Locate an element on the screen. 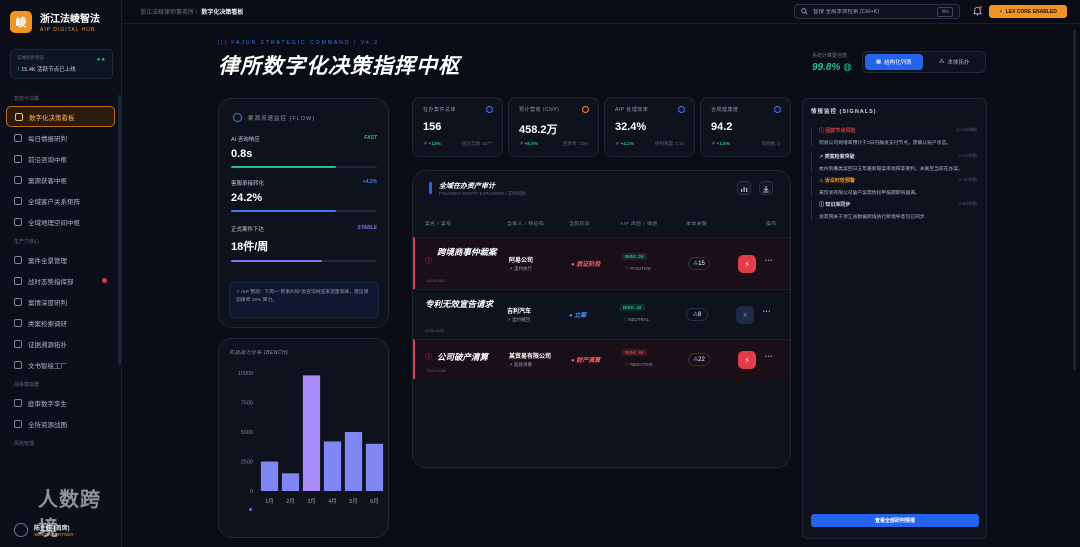  ontology-links: ⁂ 15 is located at coordinates (699, 263).